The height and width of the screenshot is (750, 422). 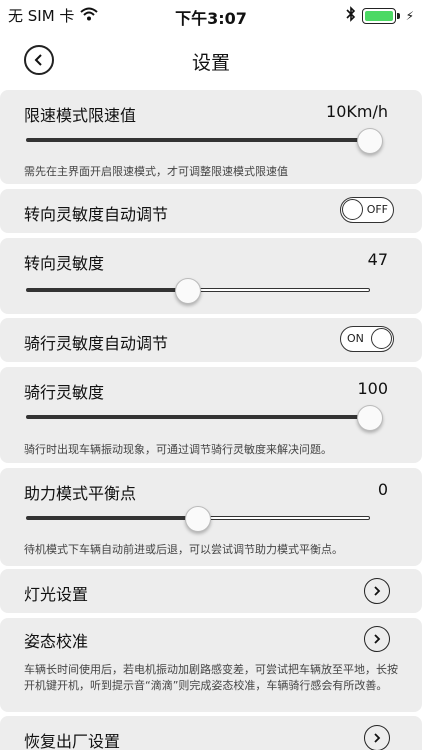 What do you see at coordinates (372, 388) in the screenshot?
I see `riding-sensitivity-value: 100` at bounding box center [372, 388].